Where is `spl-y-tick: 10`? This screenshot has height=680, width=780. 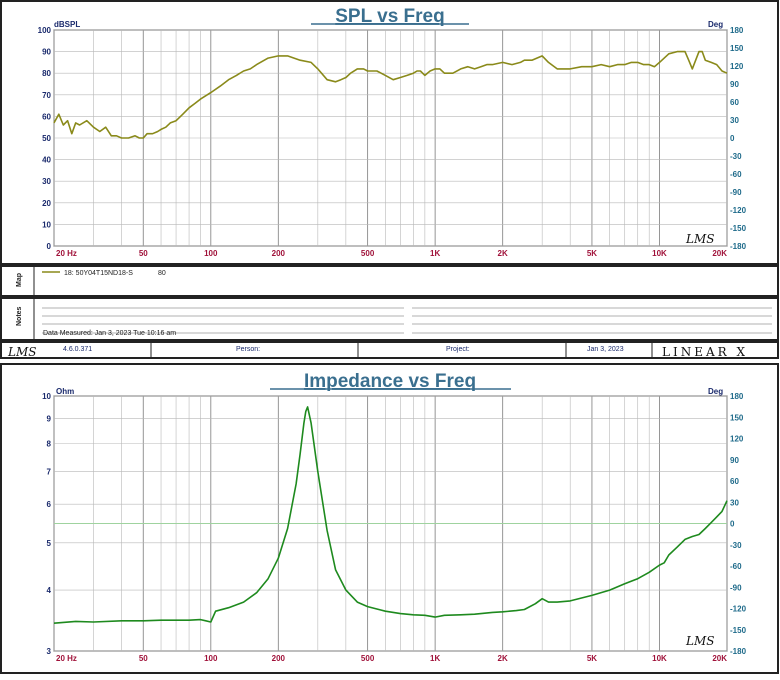 spl-y-tick: 10 is located at coordinates (46, 224).